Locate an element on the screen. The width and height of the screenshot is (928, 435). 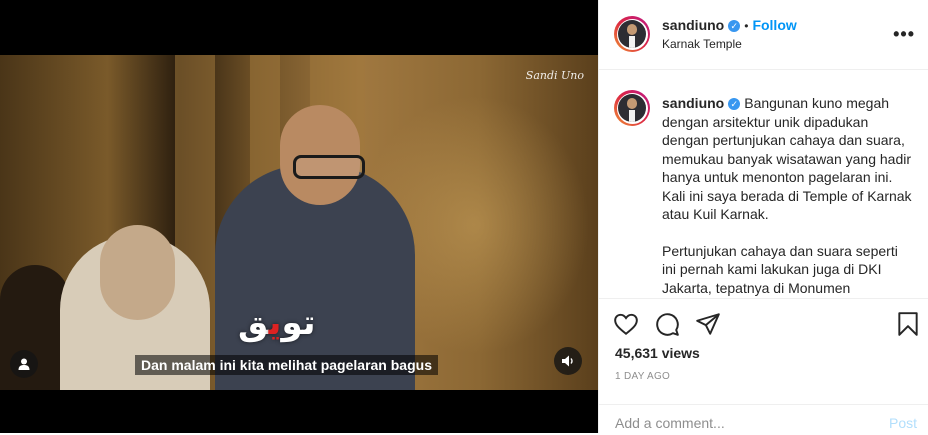
comment-input is located at coordinates (740, 423).